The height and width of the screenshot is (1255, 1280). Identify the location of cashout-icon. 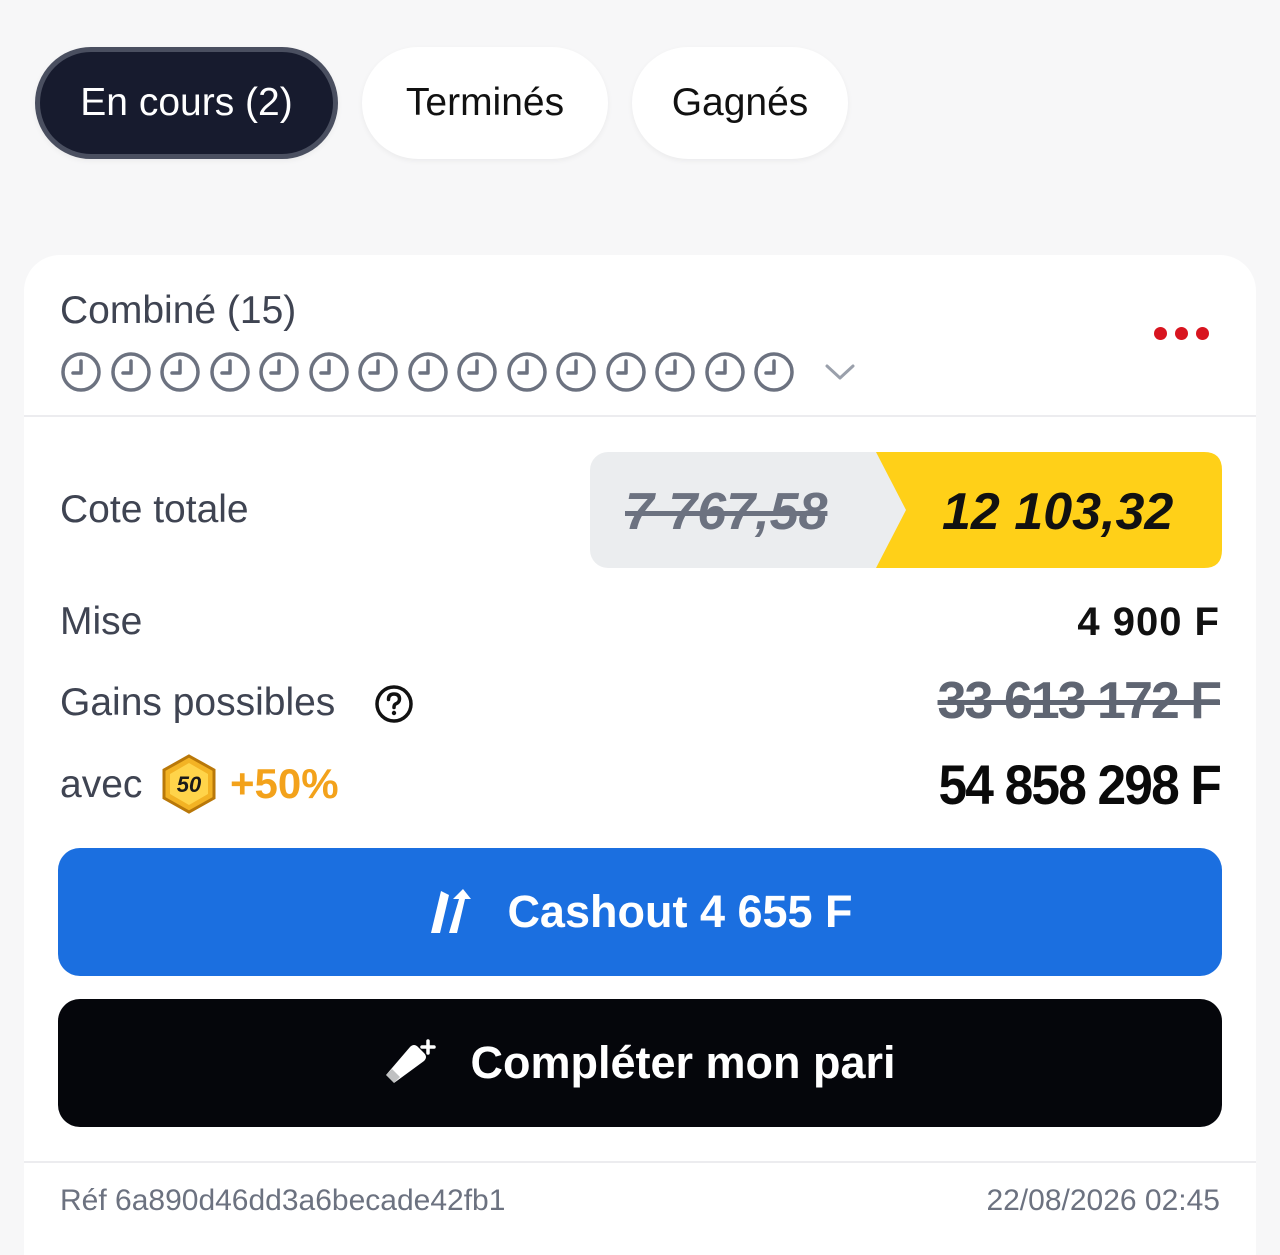
(451, 911).